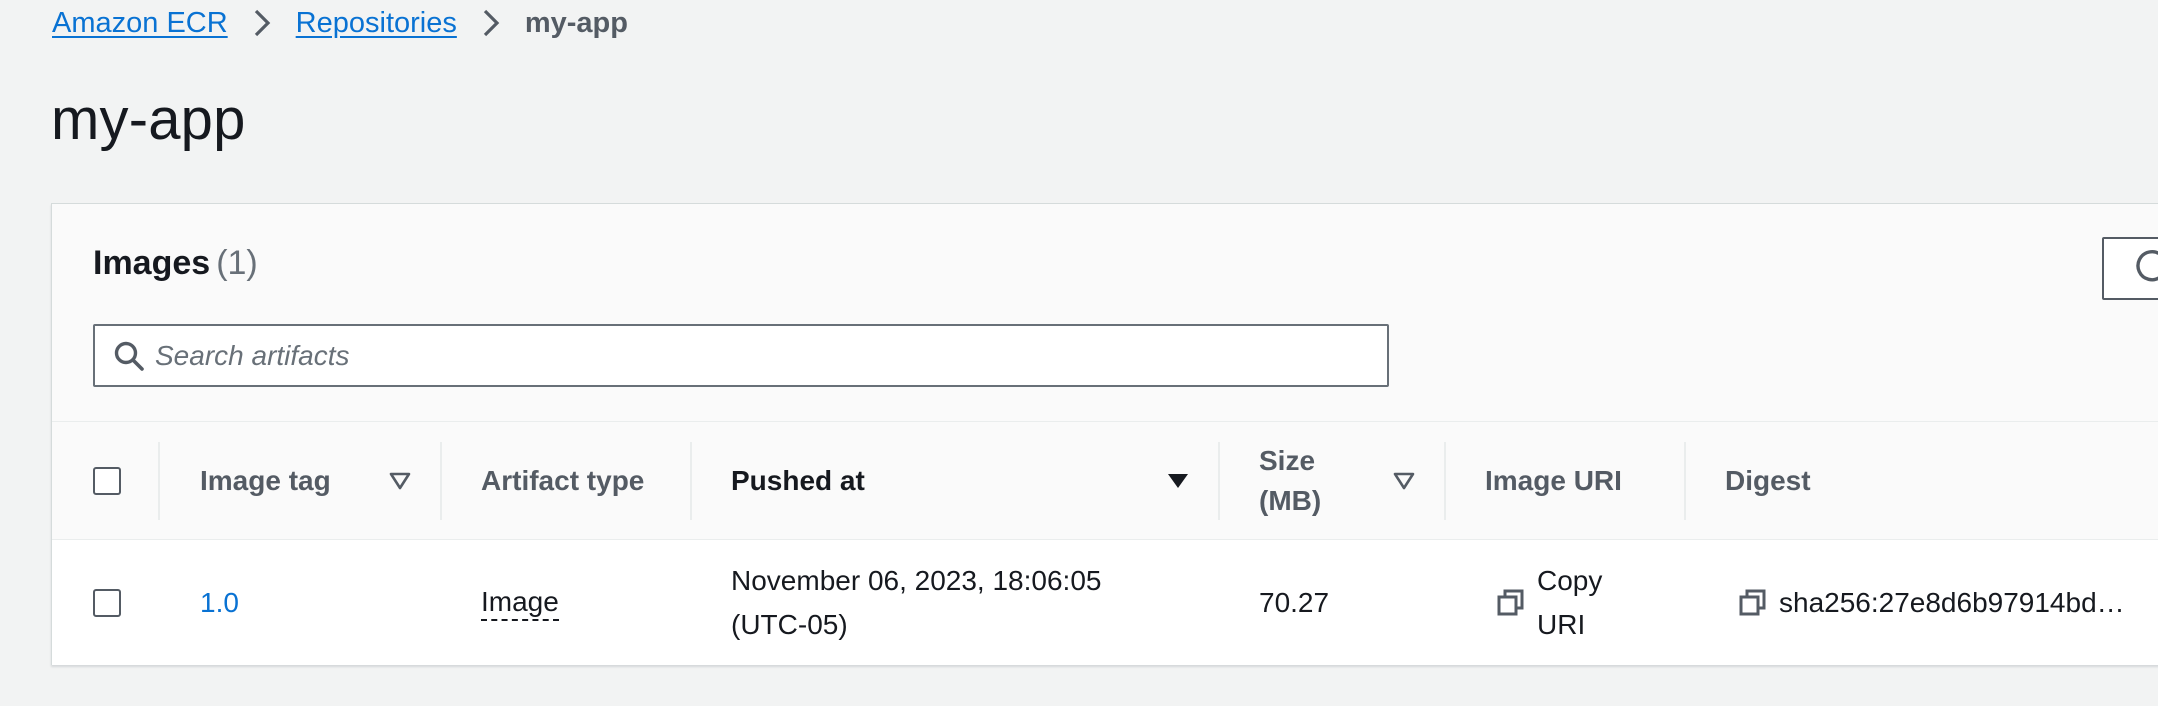 This screenshot has height=706, width=2158. I want to click on sort-descending-icon, so click(1178, 481).